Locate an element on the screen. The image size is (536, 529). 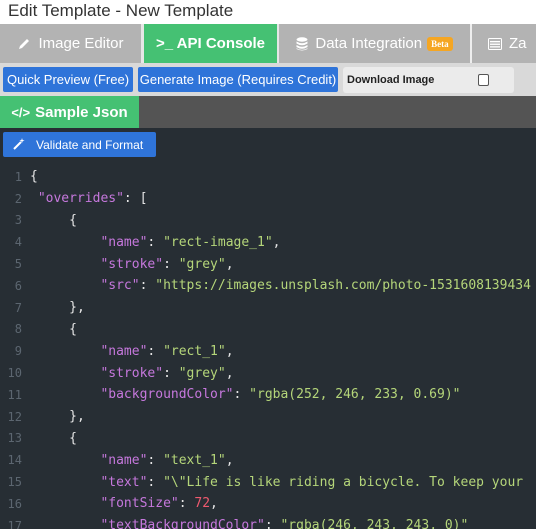
tab-zapier: Za is located at coordinates (504, 43).